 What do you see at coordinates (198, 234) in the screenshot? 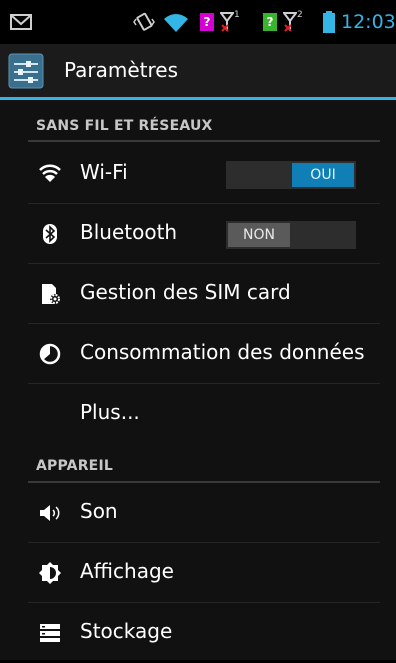
I see `settings-item-bluetooth: Bluetooth NON` at bounding box center [198, 234].